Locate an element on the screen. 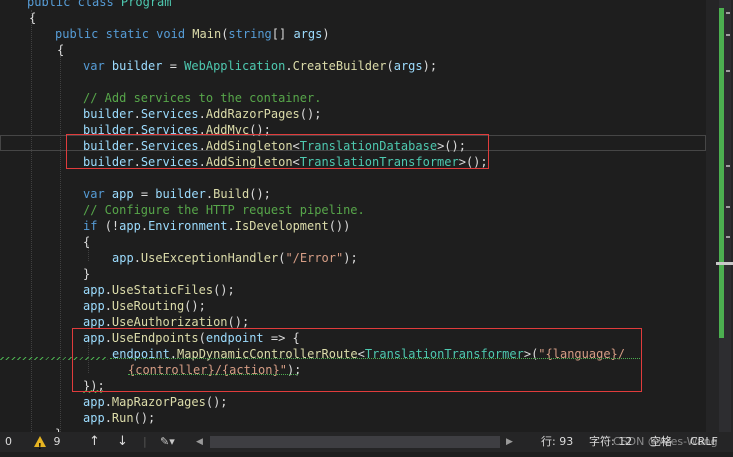 The width and height of the screenshot is (733, 457). warnings-indicator: 9 is located at coordinates (47, 444).